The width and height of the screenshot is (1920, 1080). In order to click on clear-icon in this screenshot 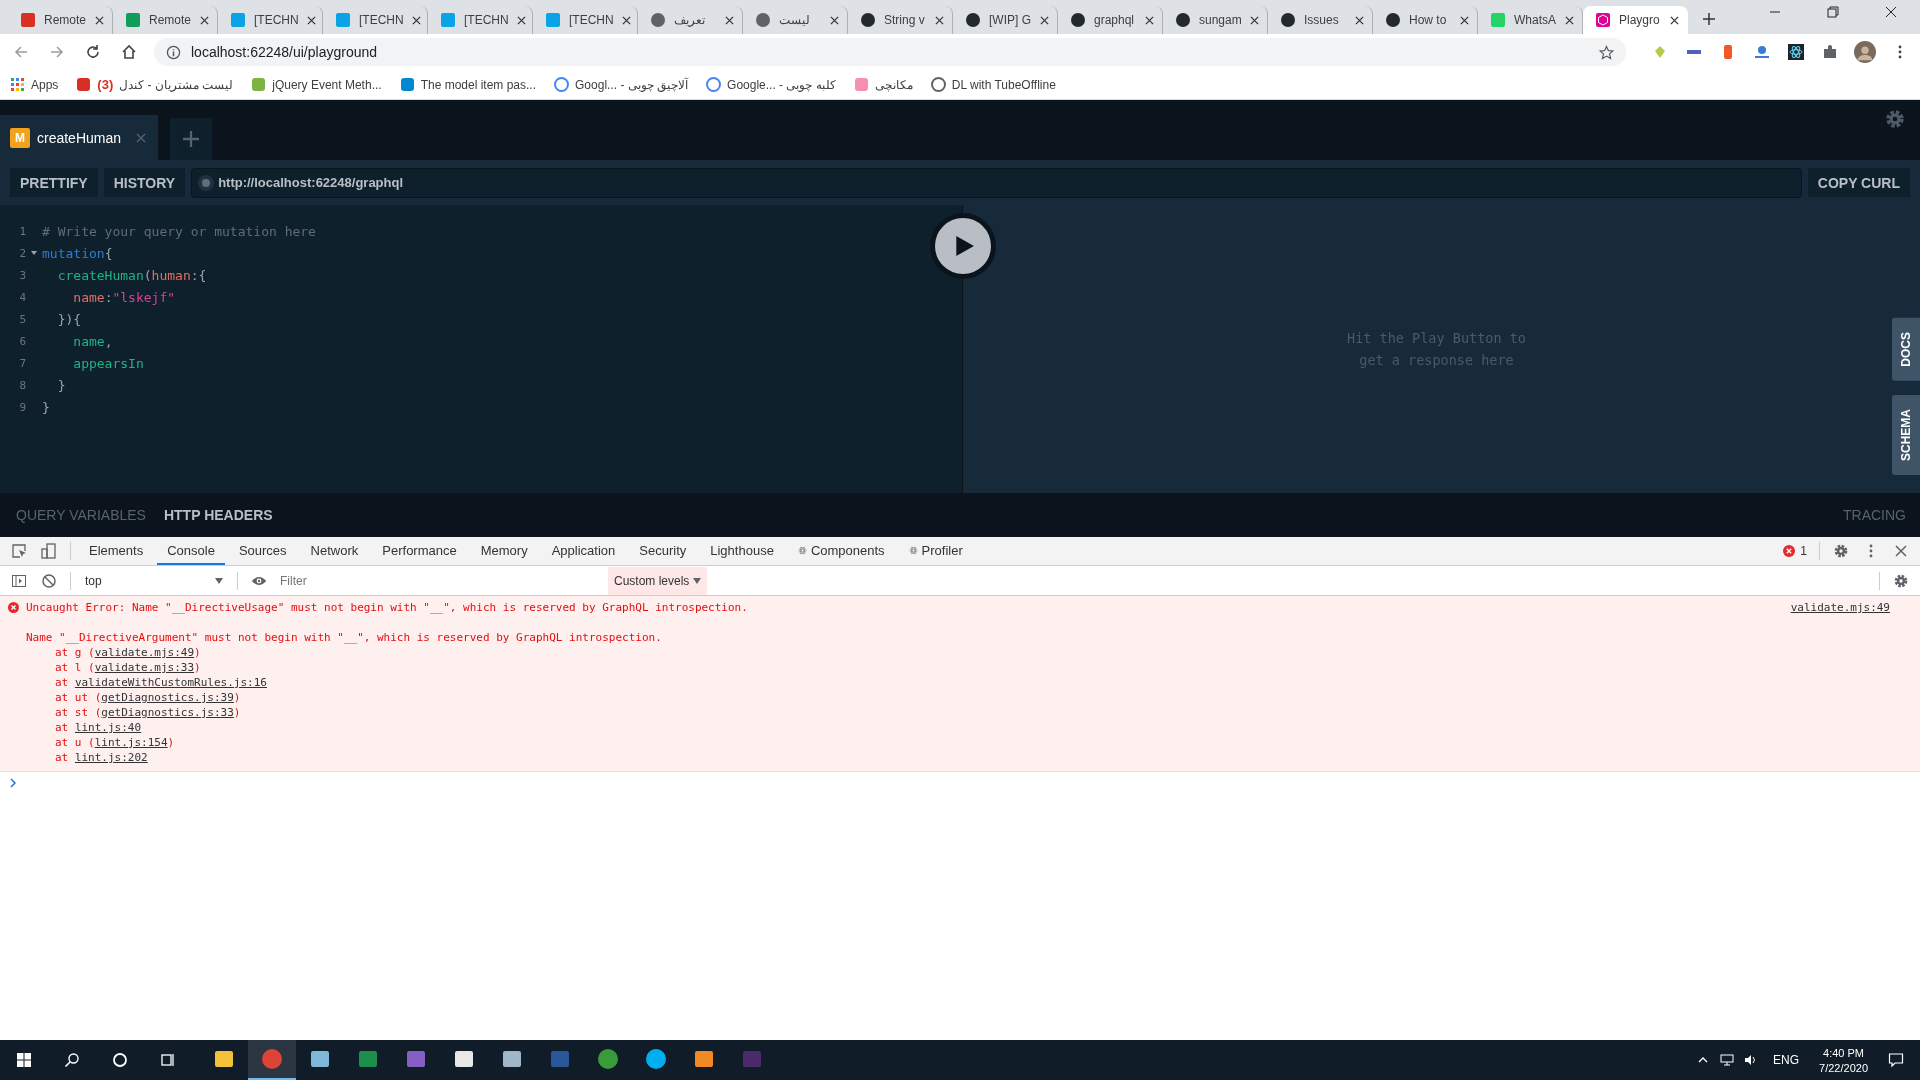, I will do `click(49, 580)`.